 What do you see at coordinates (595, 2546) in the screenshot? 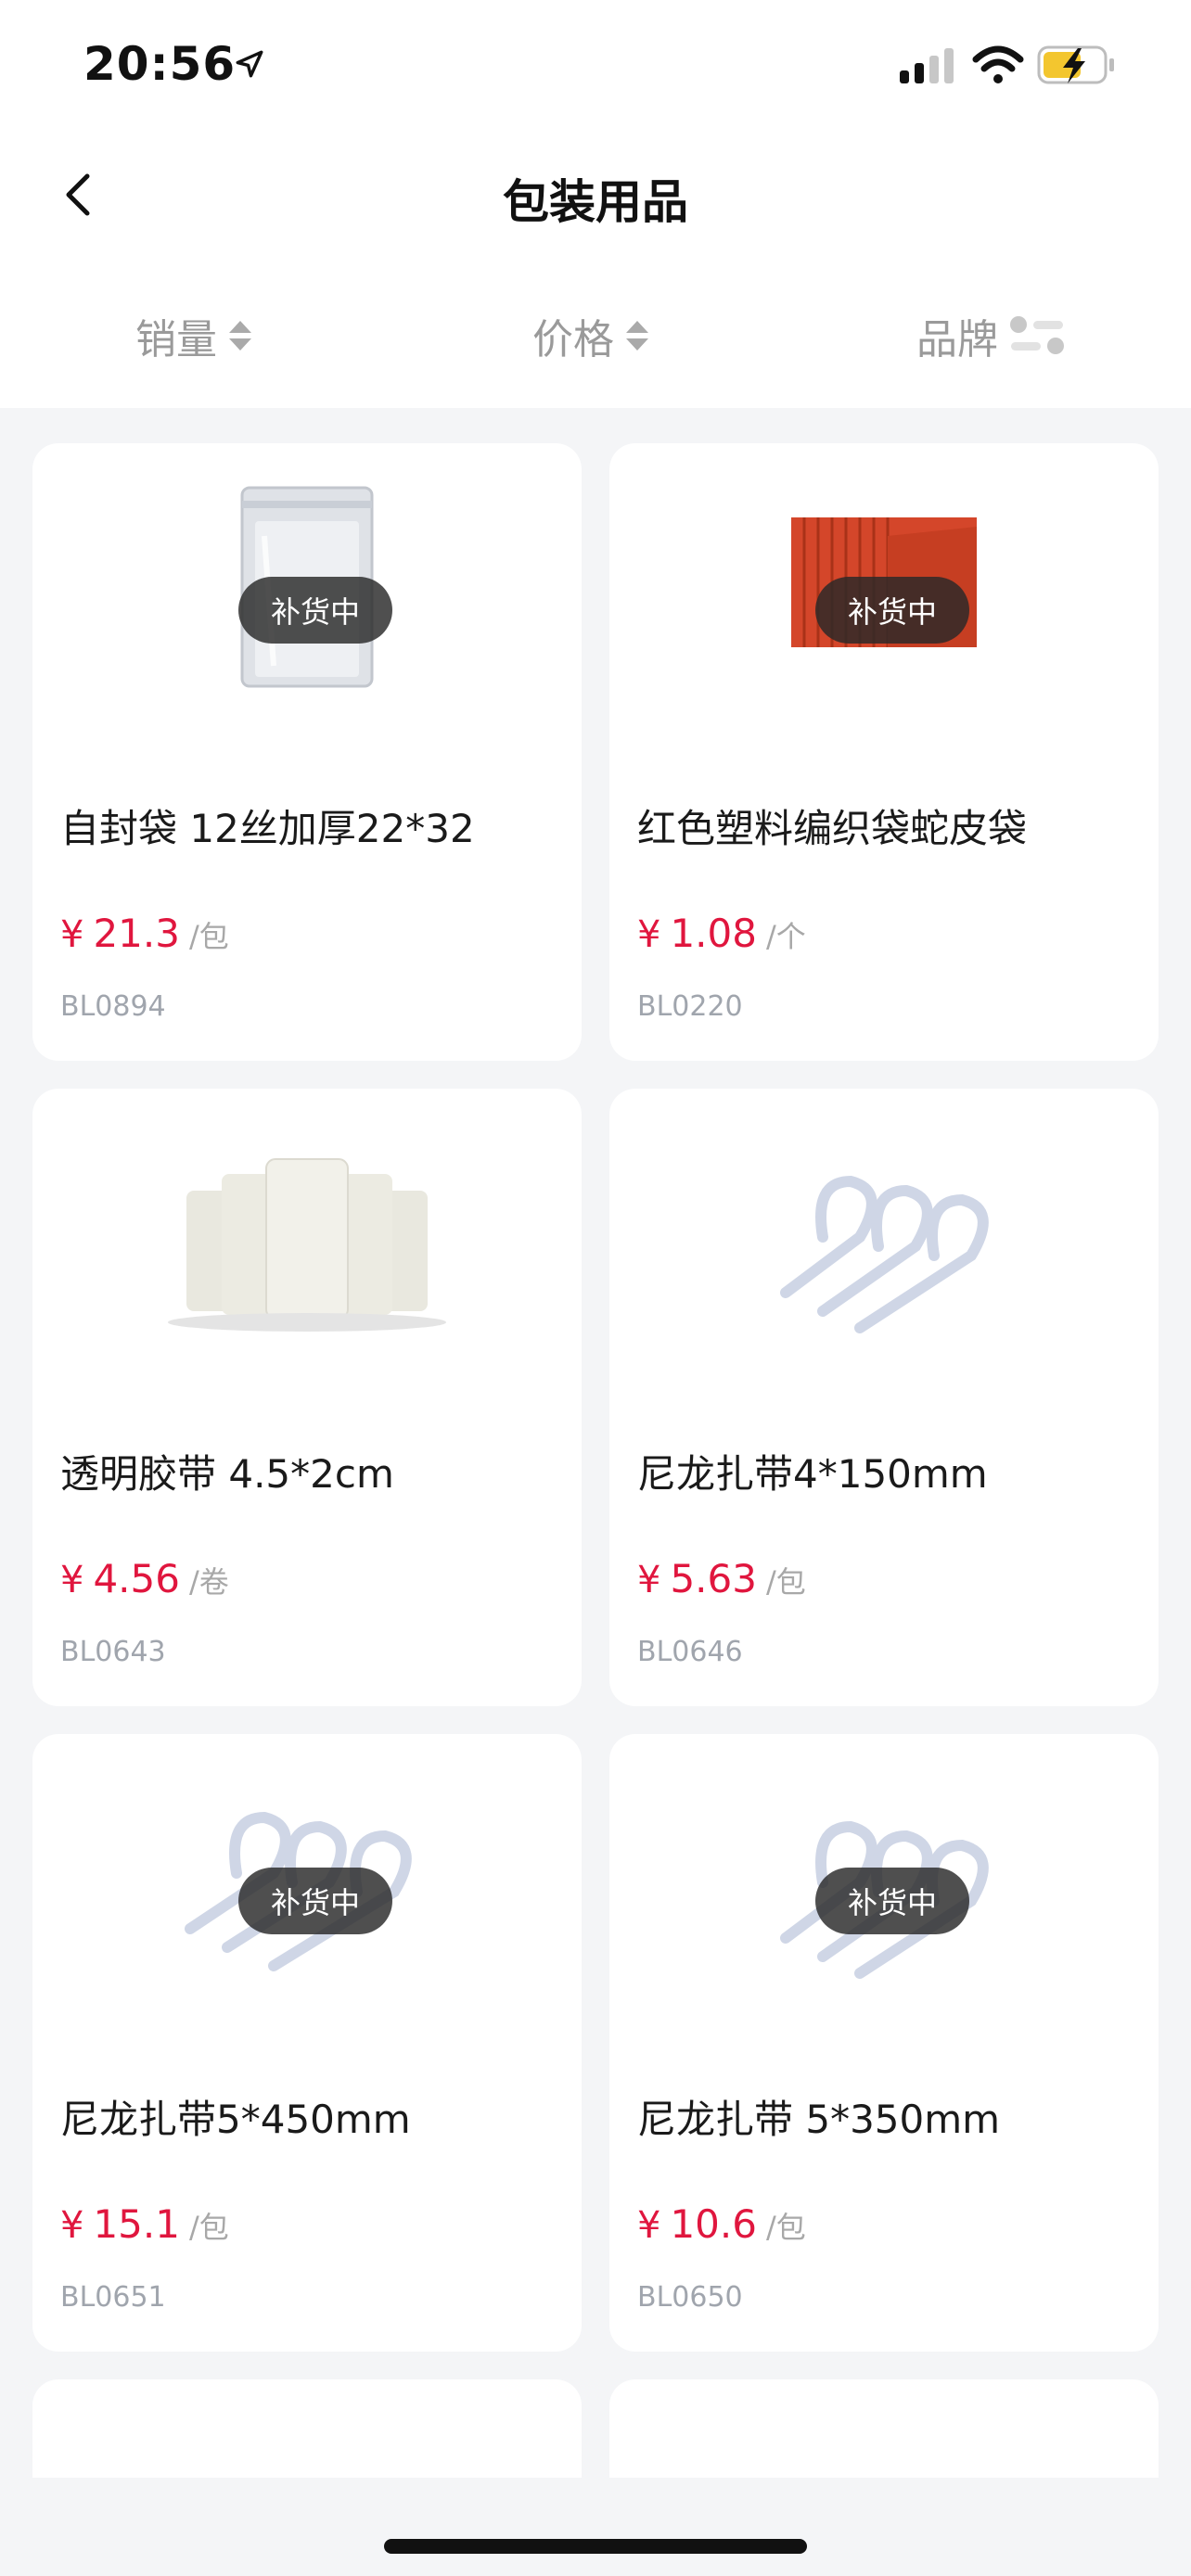
I see `home-indicator` at bounding box center [595, 2546].